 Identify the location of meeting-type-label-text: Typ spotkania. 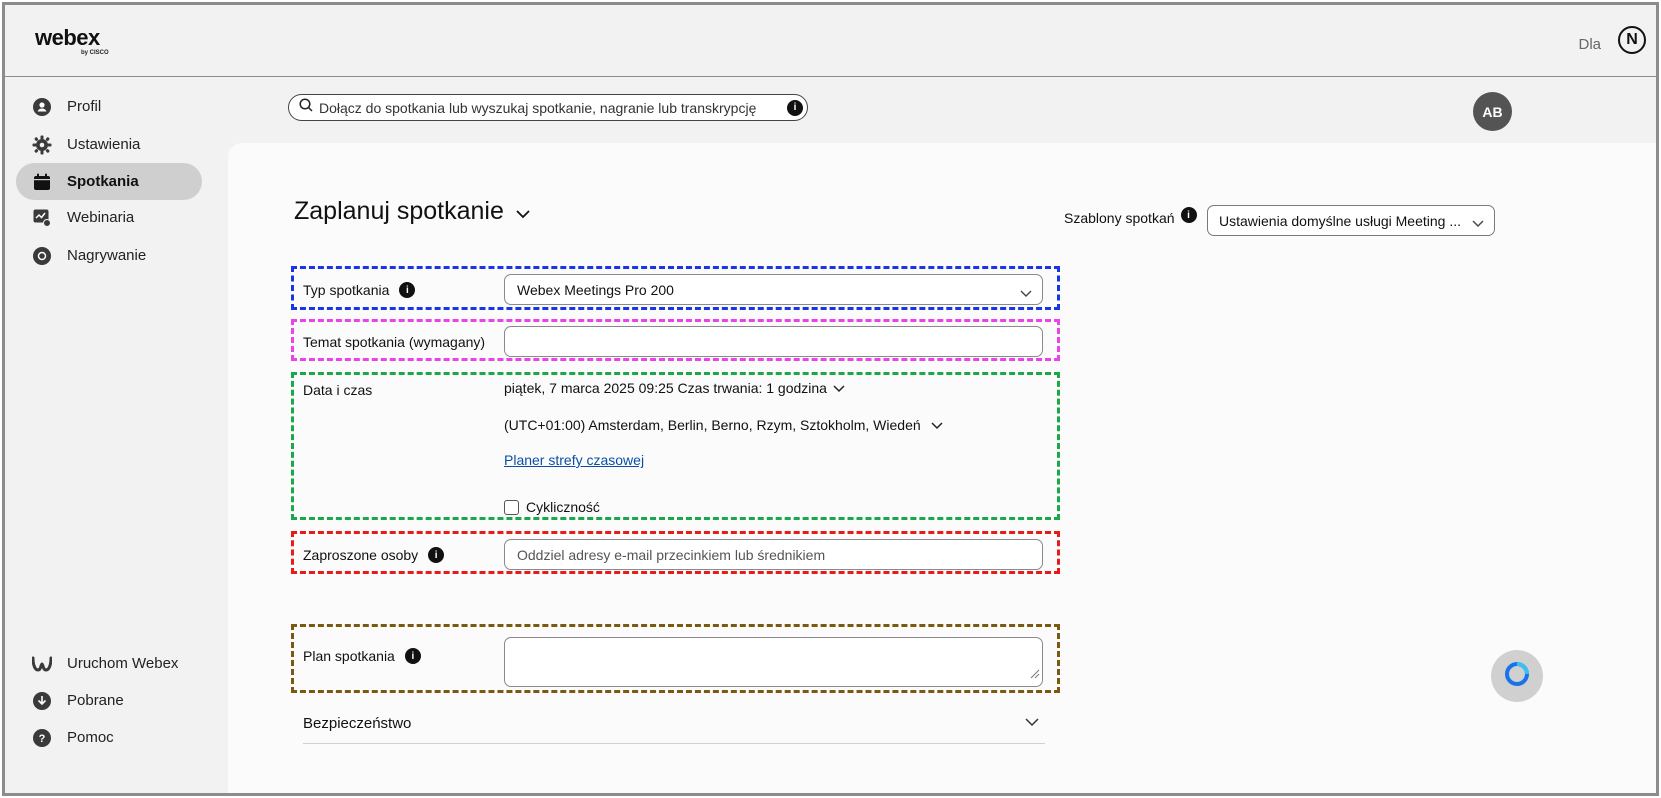
(346, 290).